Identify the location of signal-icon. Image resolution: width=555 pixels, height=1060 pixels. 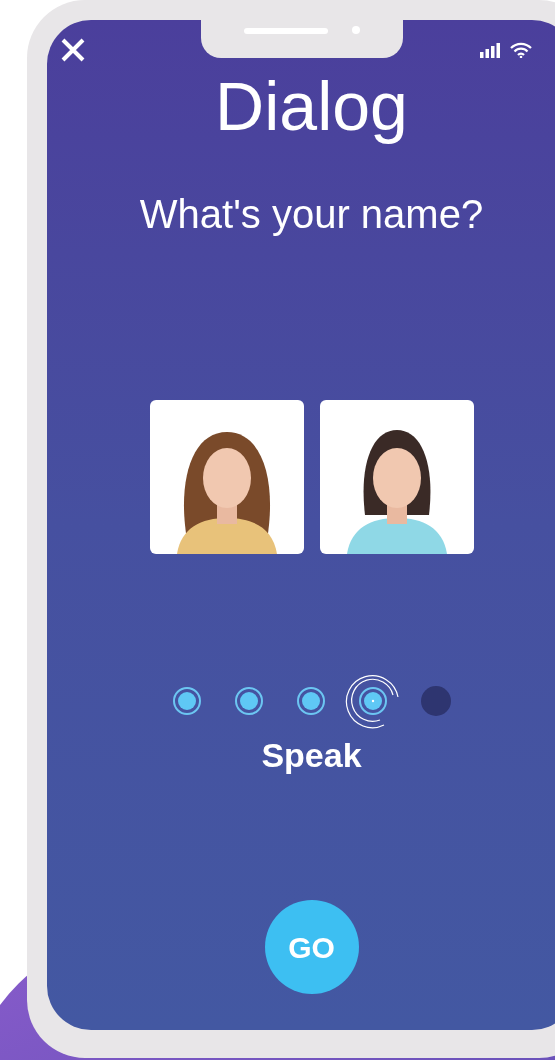
(490, 50).